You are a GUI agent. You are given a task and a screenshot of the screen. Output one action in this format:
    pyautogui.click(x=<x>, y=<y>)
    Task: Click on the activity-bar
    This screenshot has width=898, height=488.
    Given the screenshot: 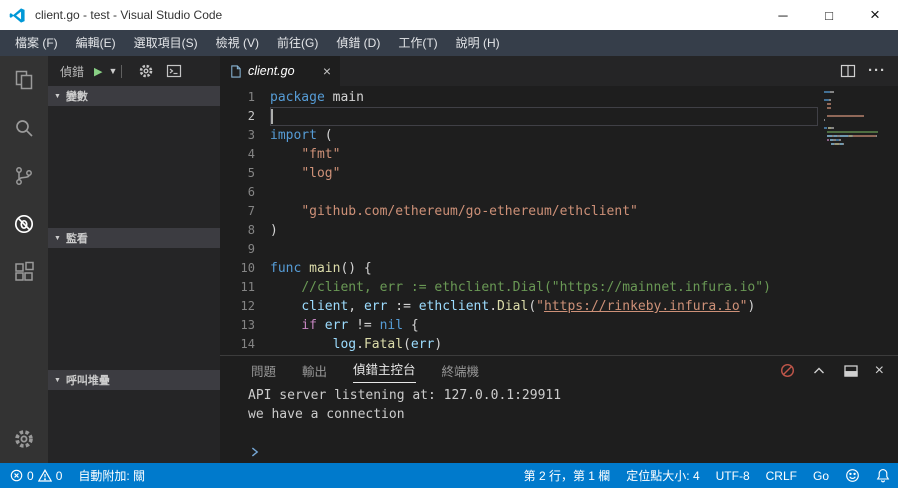 What is the action you would take?
    pyautogui.click(x=24, y=259)
    